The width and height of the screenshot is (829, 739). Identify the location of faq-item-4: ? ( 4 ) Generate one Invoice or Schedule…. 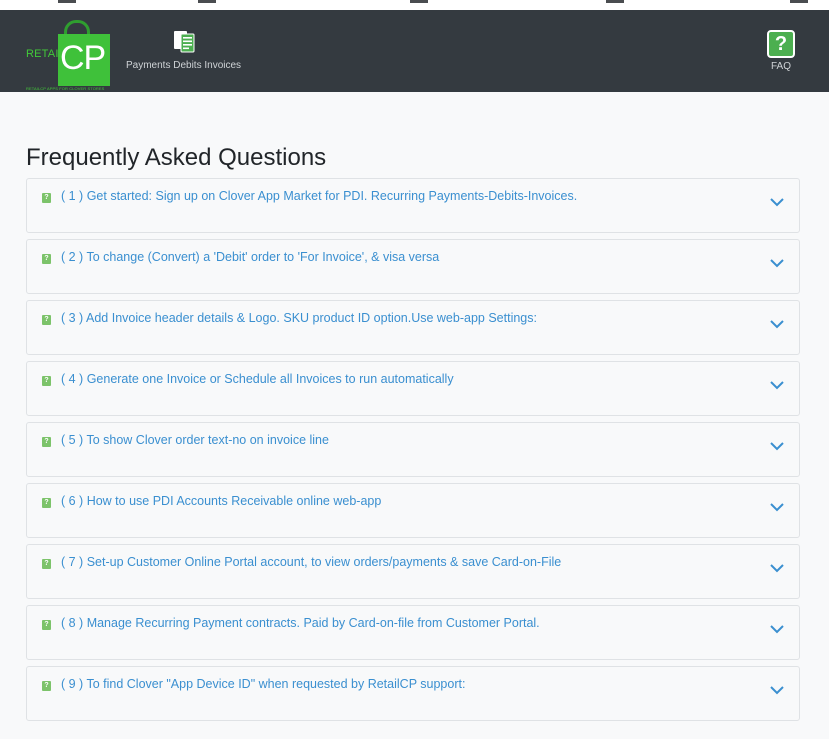
(413, 388).